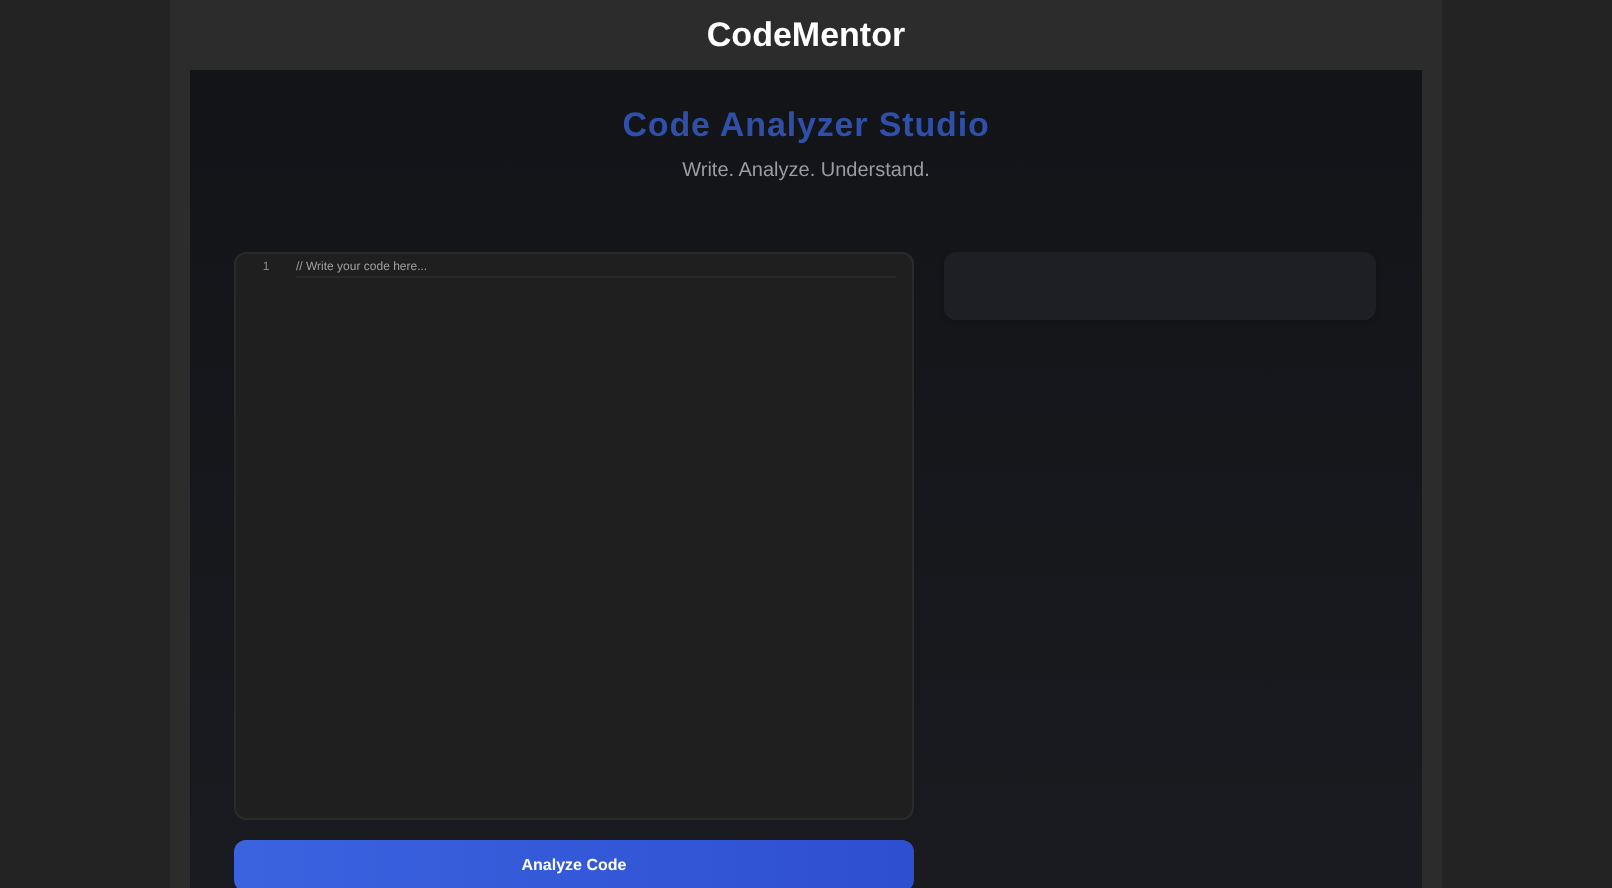 Image resolution: width=1612 pixels, height=888 pixels. What do you see at coordinates (574, 864) in the screenshot?
I see `analyze-button: Analyze Code` at bounding box center [574, 864].